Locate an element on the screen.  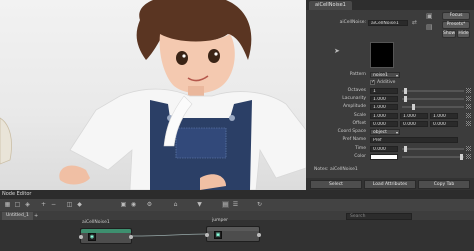
settings-icon: ⚙ is located at coordinates (149, 204).